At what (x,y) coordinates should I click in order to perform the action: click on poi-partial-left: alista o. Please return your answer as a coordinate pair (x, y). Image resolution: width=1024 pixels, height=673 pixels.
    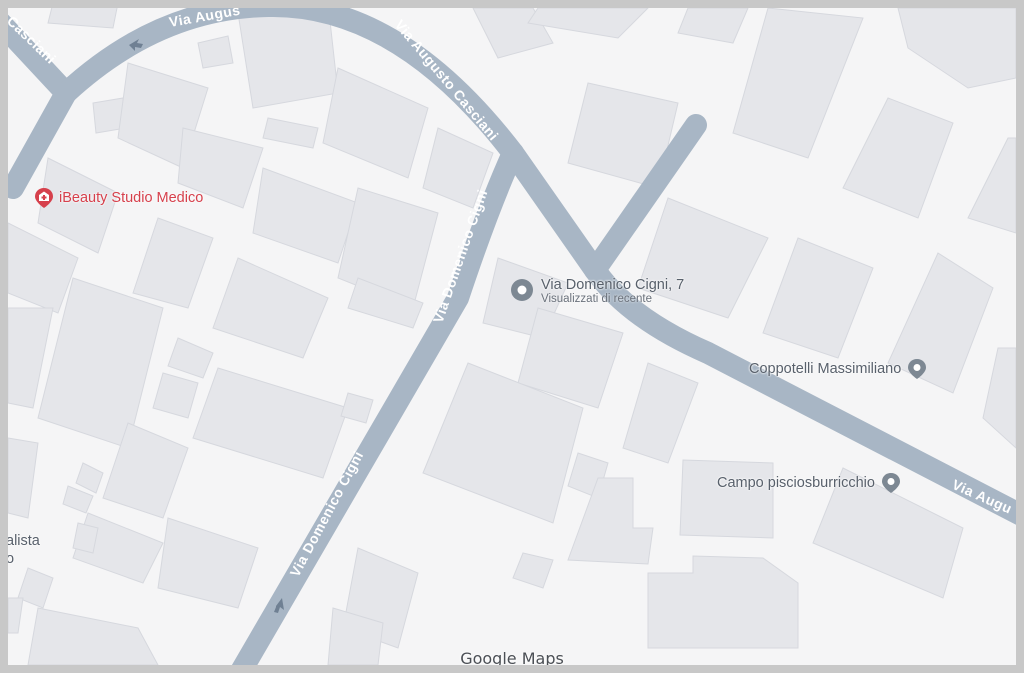
    Looking at the image, I should click on (24, 550).